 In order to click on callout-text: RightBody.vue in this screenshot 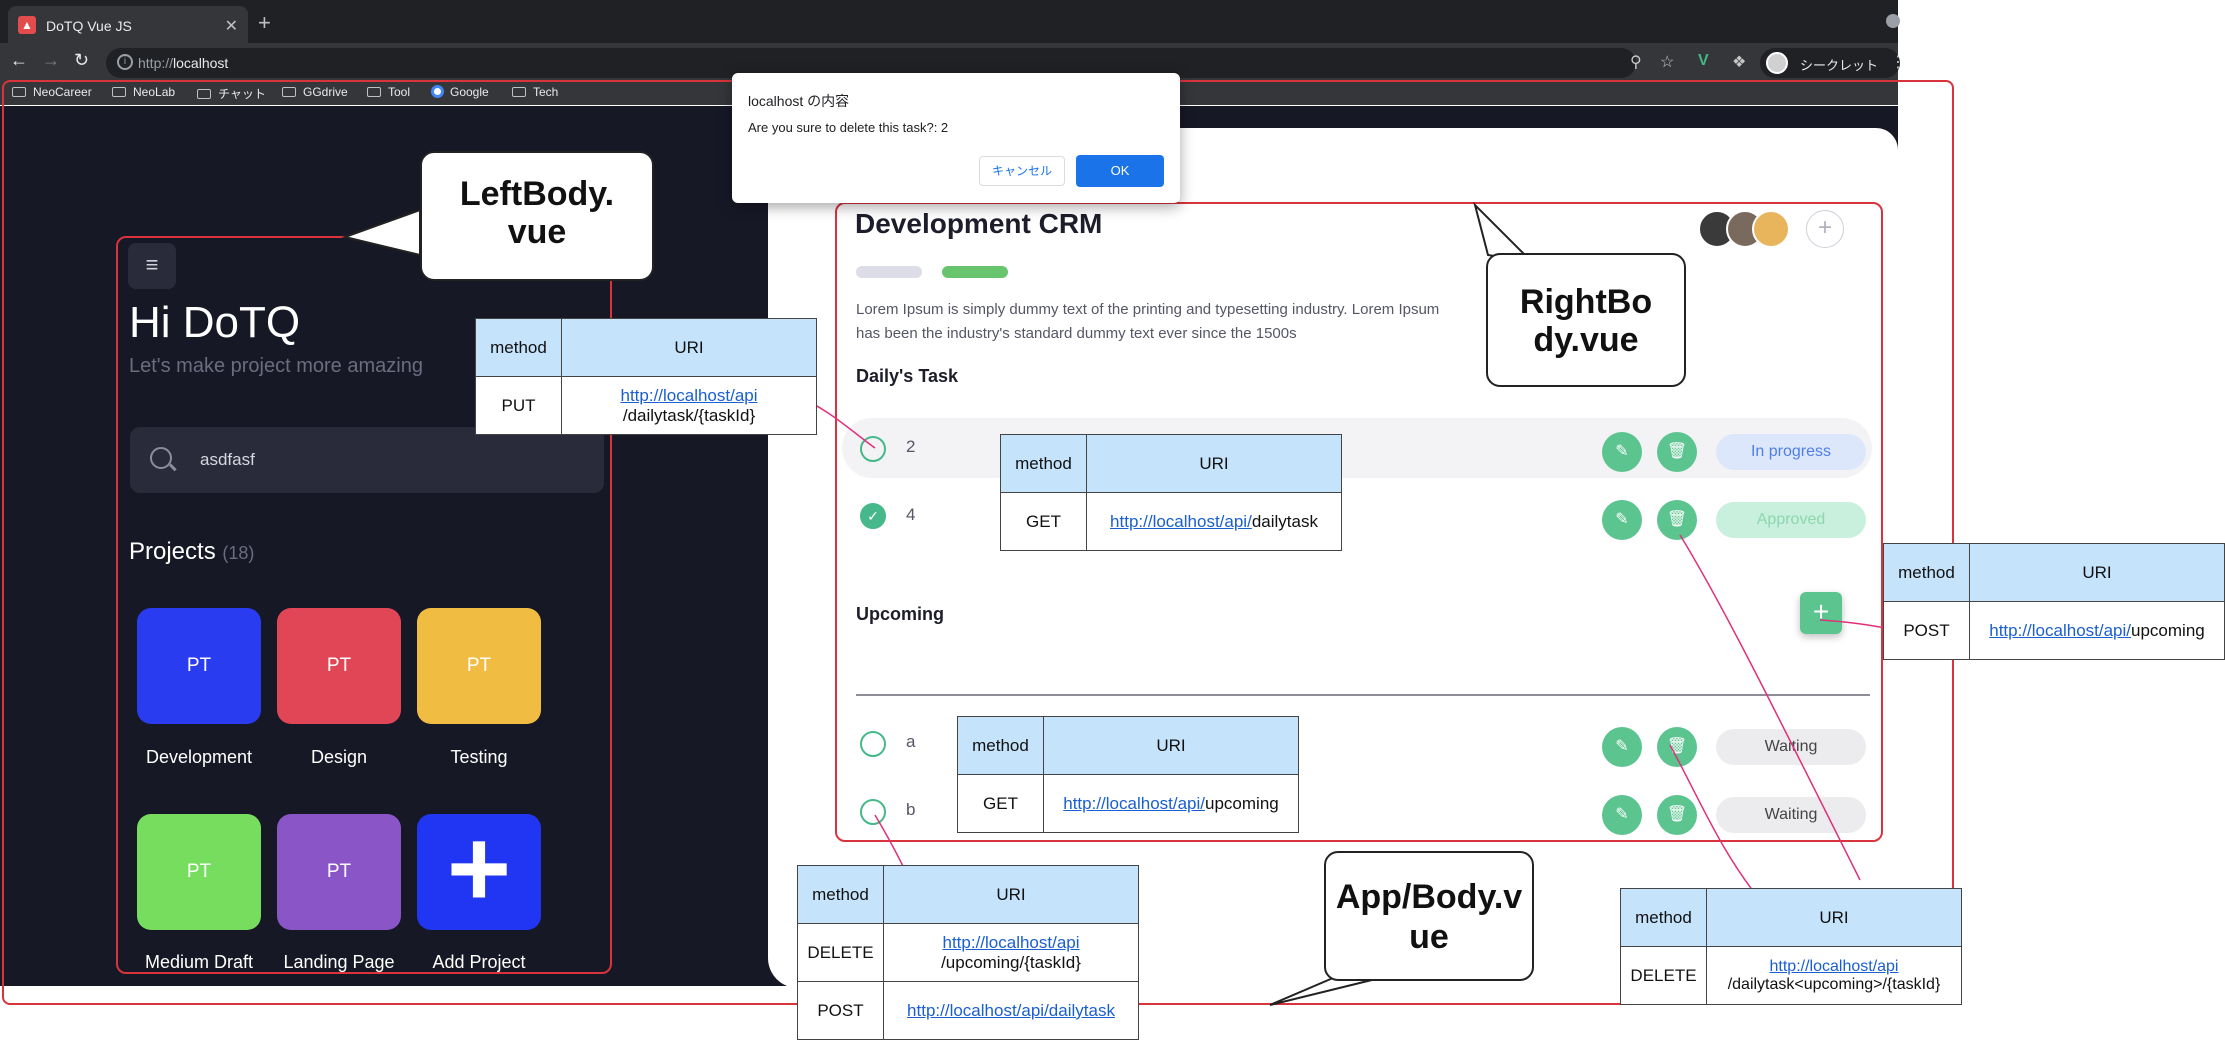, I will do `click(1586, 321)`.